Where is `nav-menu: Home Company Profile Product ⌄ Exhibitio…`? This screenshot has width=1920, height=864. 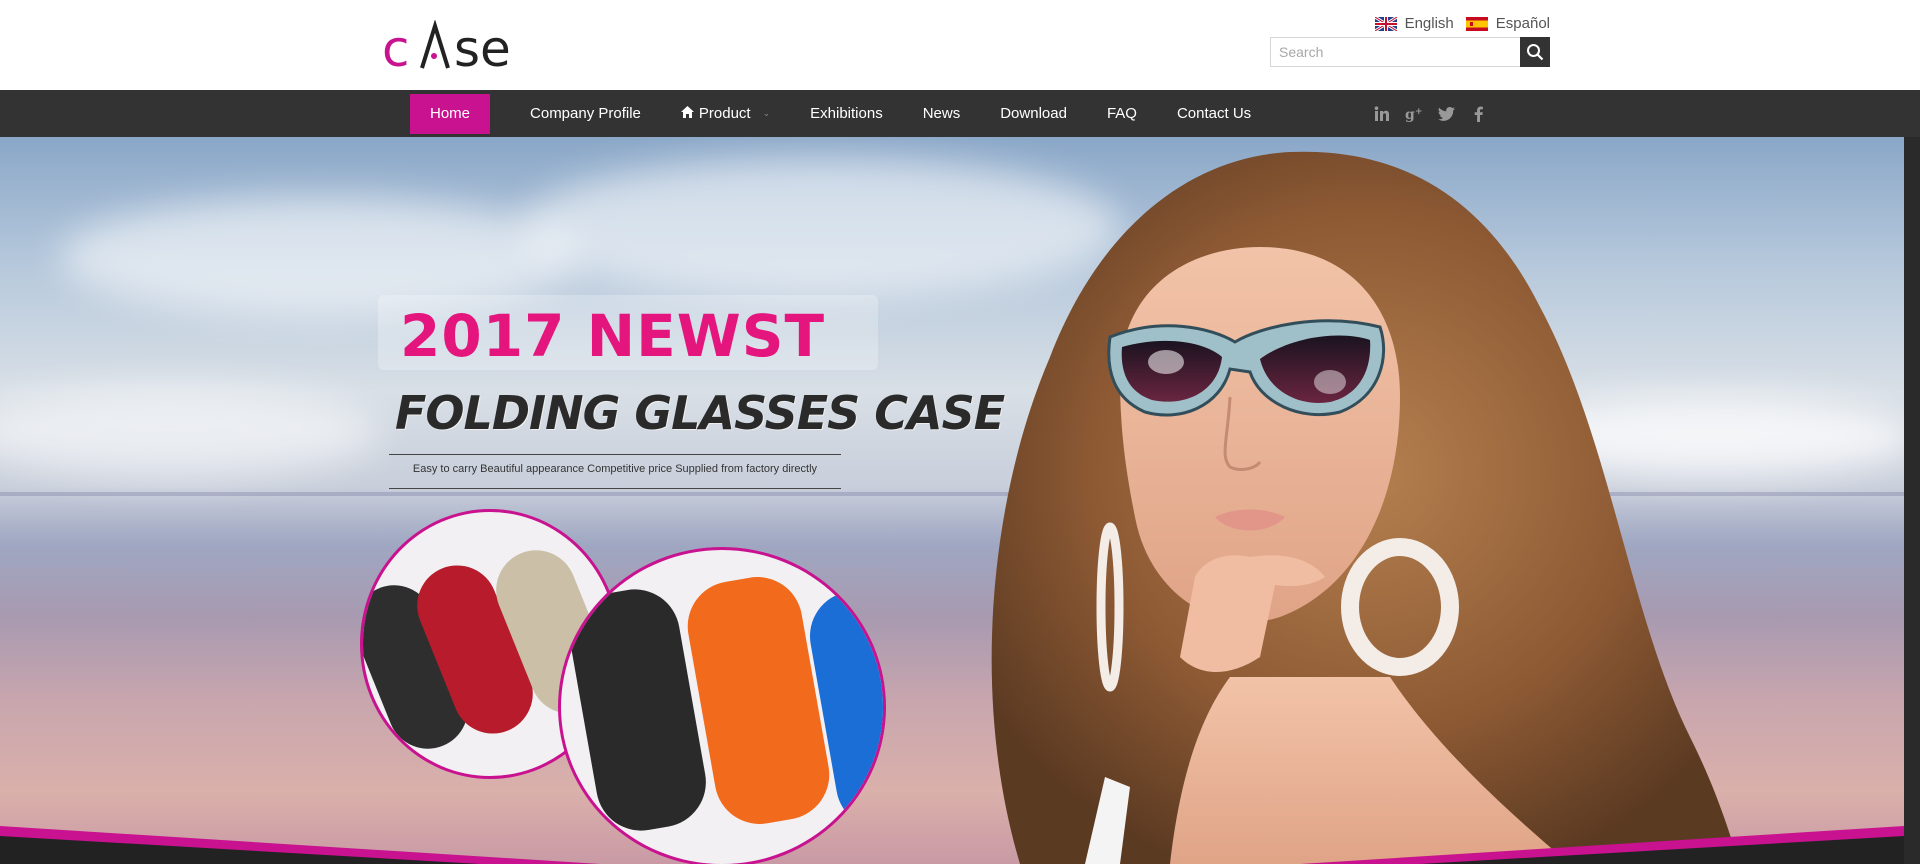
nav-menu: Home Company Profile Product ⌄ Exhibitio… is located at coordinates (840, 113).